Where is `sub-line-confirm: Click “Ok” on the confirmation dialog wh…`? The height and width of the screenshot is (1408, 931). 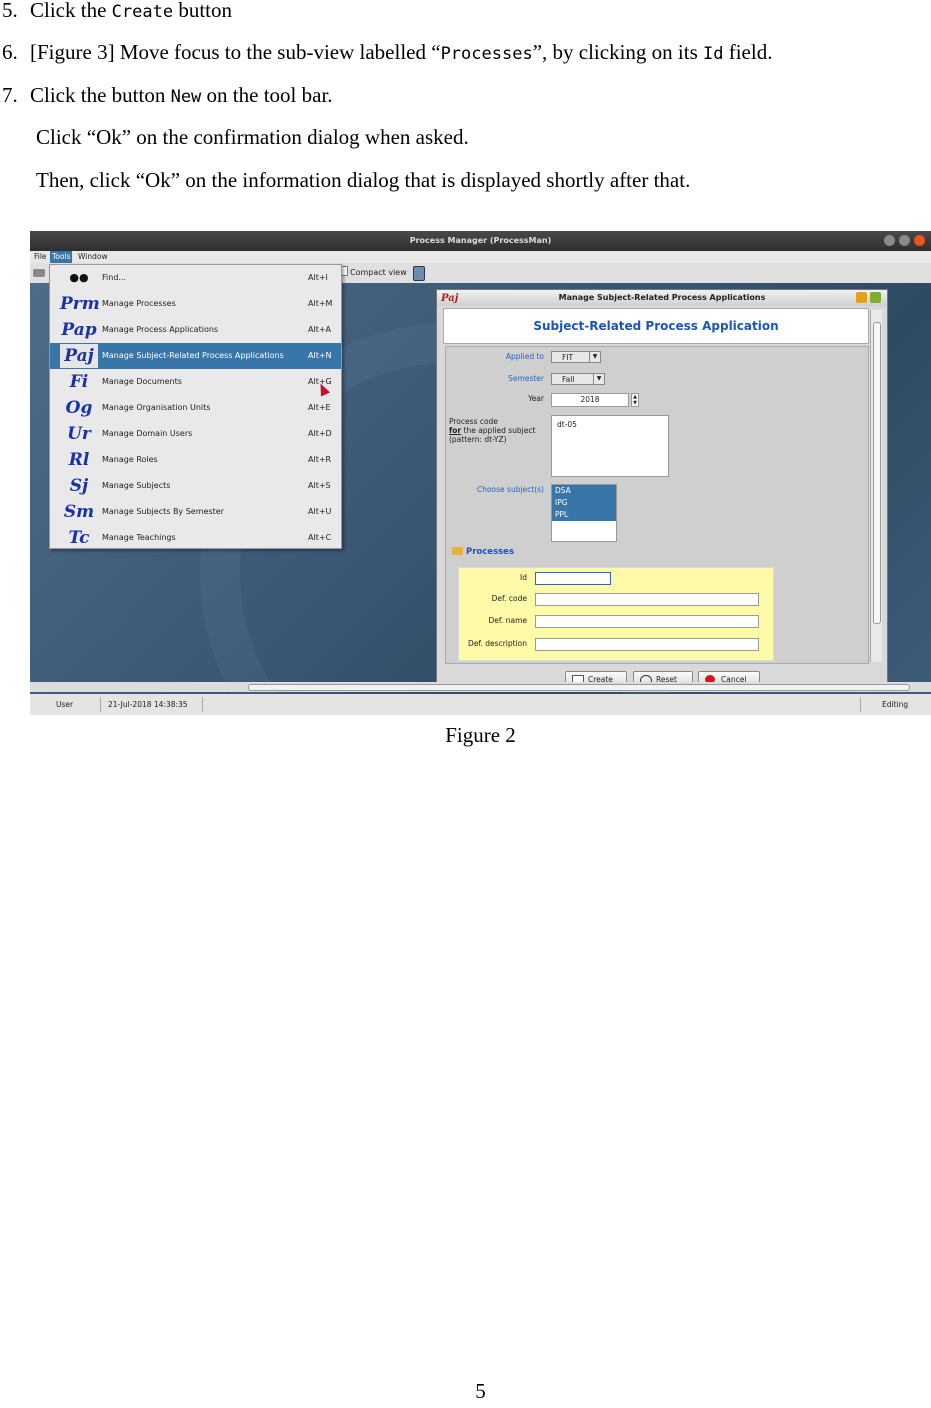 sub-line-confirm: Click “Ok” on the confirmation dialog wh… is located at coordinates (252, 137).